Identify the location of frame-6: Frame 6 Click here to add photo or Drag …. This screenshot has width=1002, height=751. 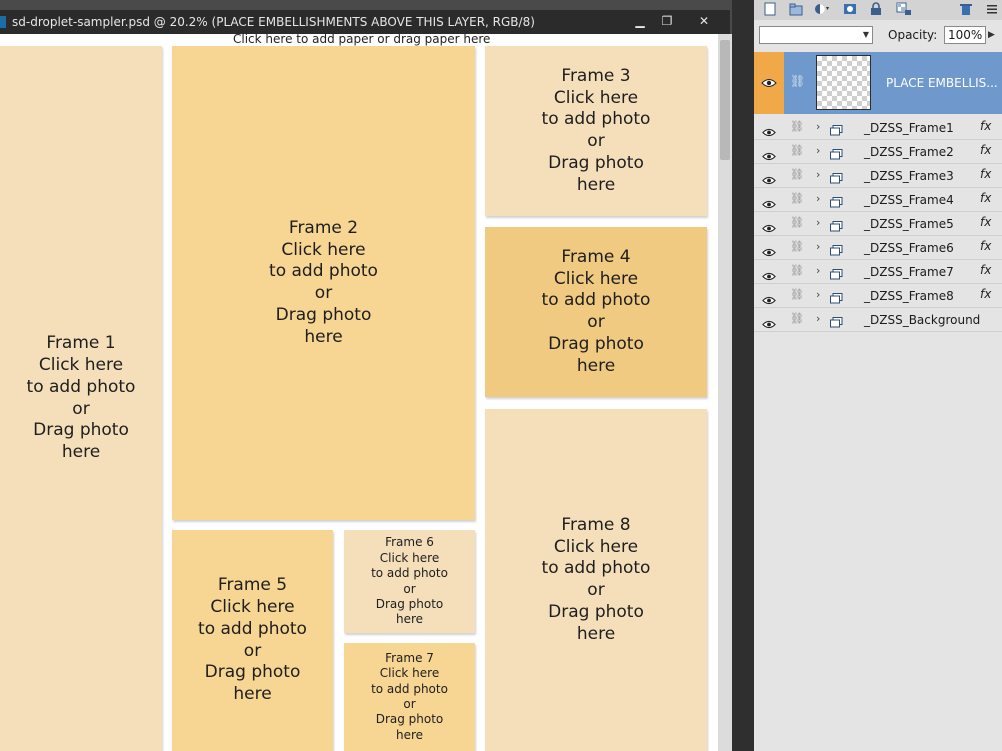
(409, 581).